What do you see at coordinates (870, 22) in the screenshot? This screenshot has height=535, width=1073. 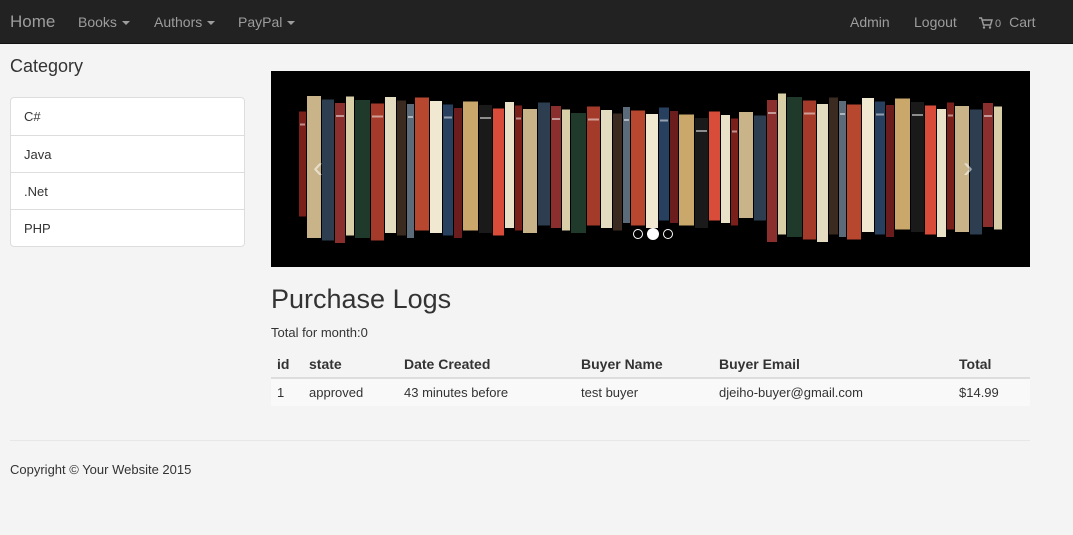 I see `nav-admin-link: Admin` at bounding box center [870, 22].